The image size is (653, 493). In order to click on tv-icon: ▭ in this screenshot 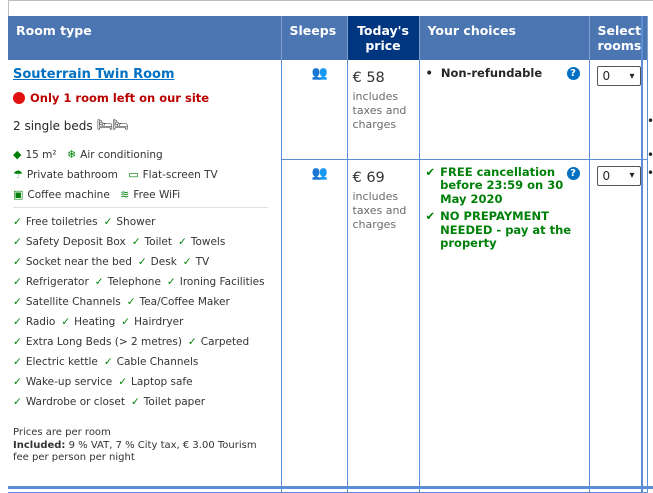, I will do `click(133, 174)`.